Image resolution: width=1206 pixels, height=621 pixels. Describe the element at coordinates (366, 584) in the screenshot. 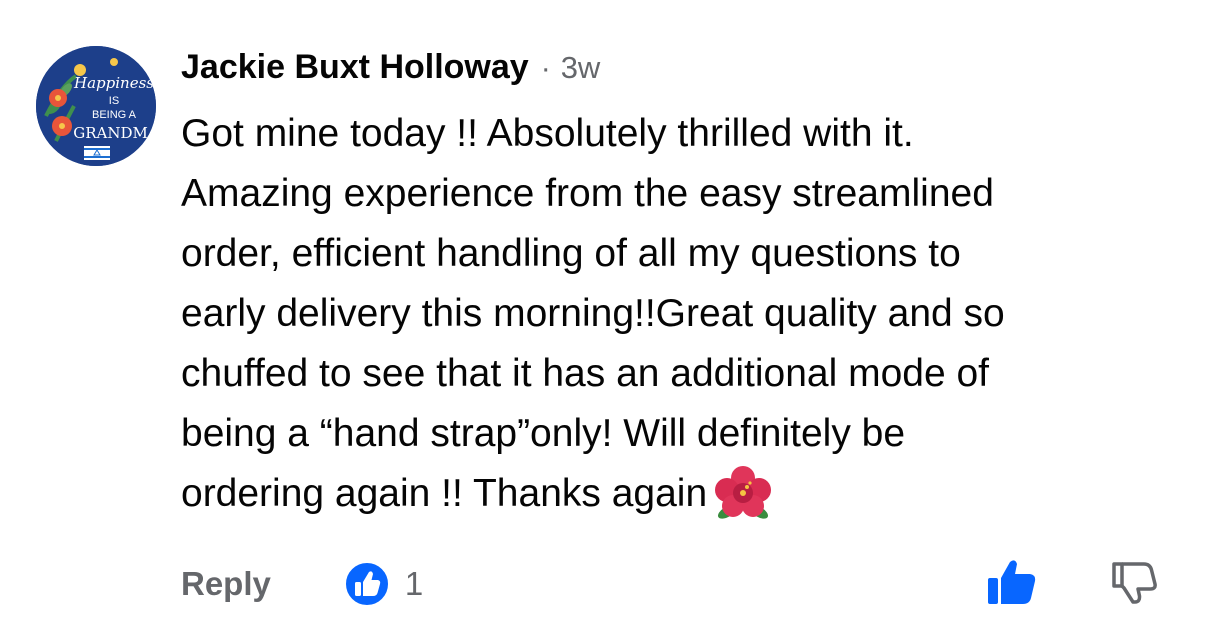

I see `like-reaction-icon` at that location.